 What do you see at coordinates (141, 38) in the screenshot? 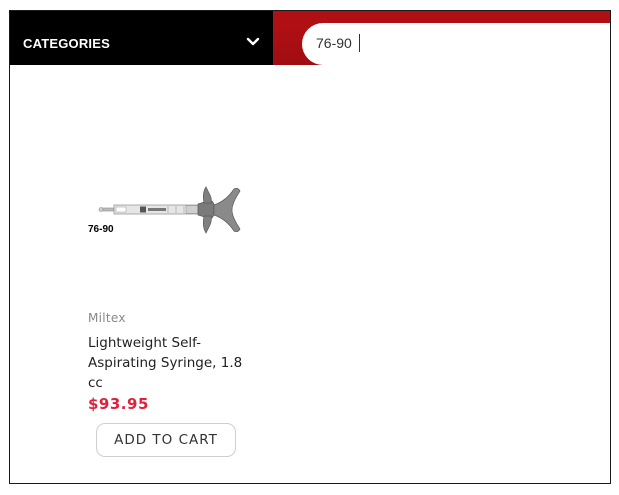
I see `categories-dropdown: CATEGORIES` at bounding box center [141, 38].